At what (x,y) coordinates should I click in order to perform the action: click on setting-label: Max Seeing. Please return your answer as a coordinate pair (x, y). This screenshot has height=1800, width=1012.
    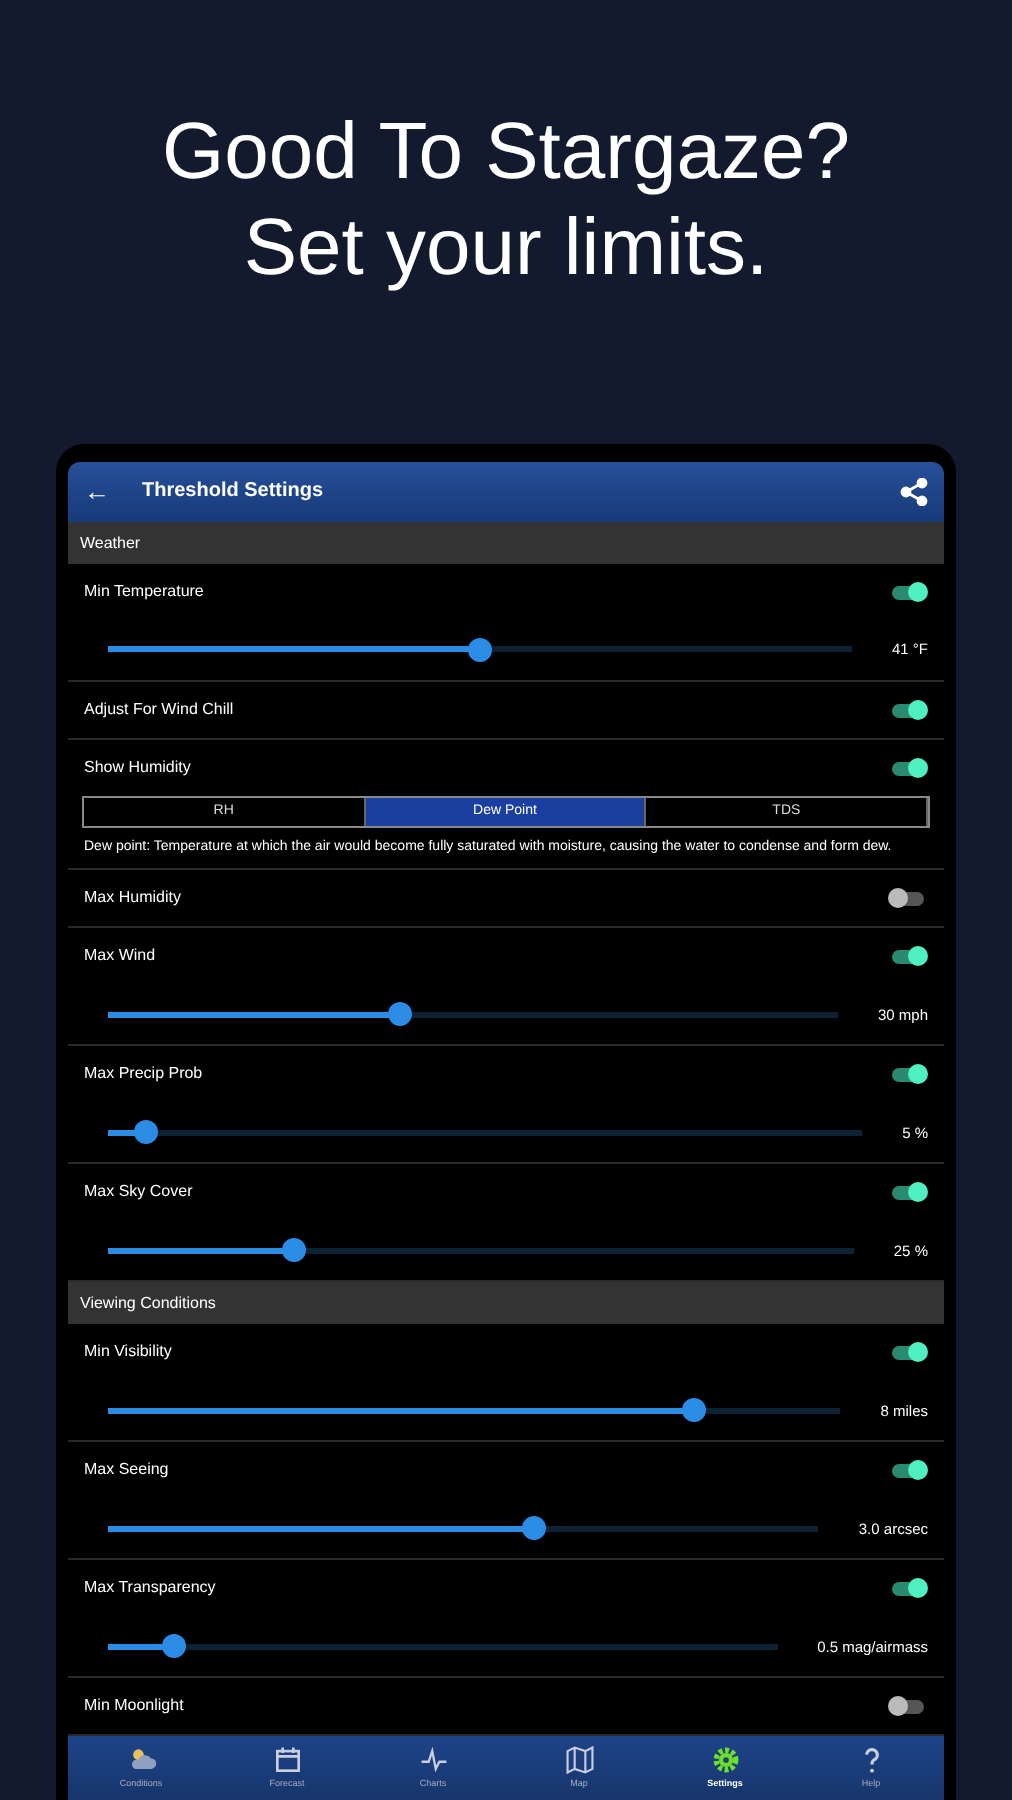
    Looking at the image, I should click on (127, 1470).